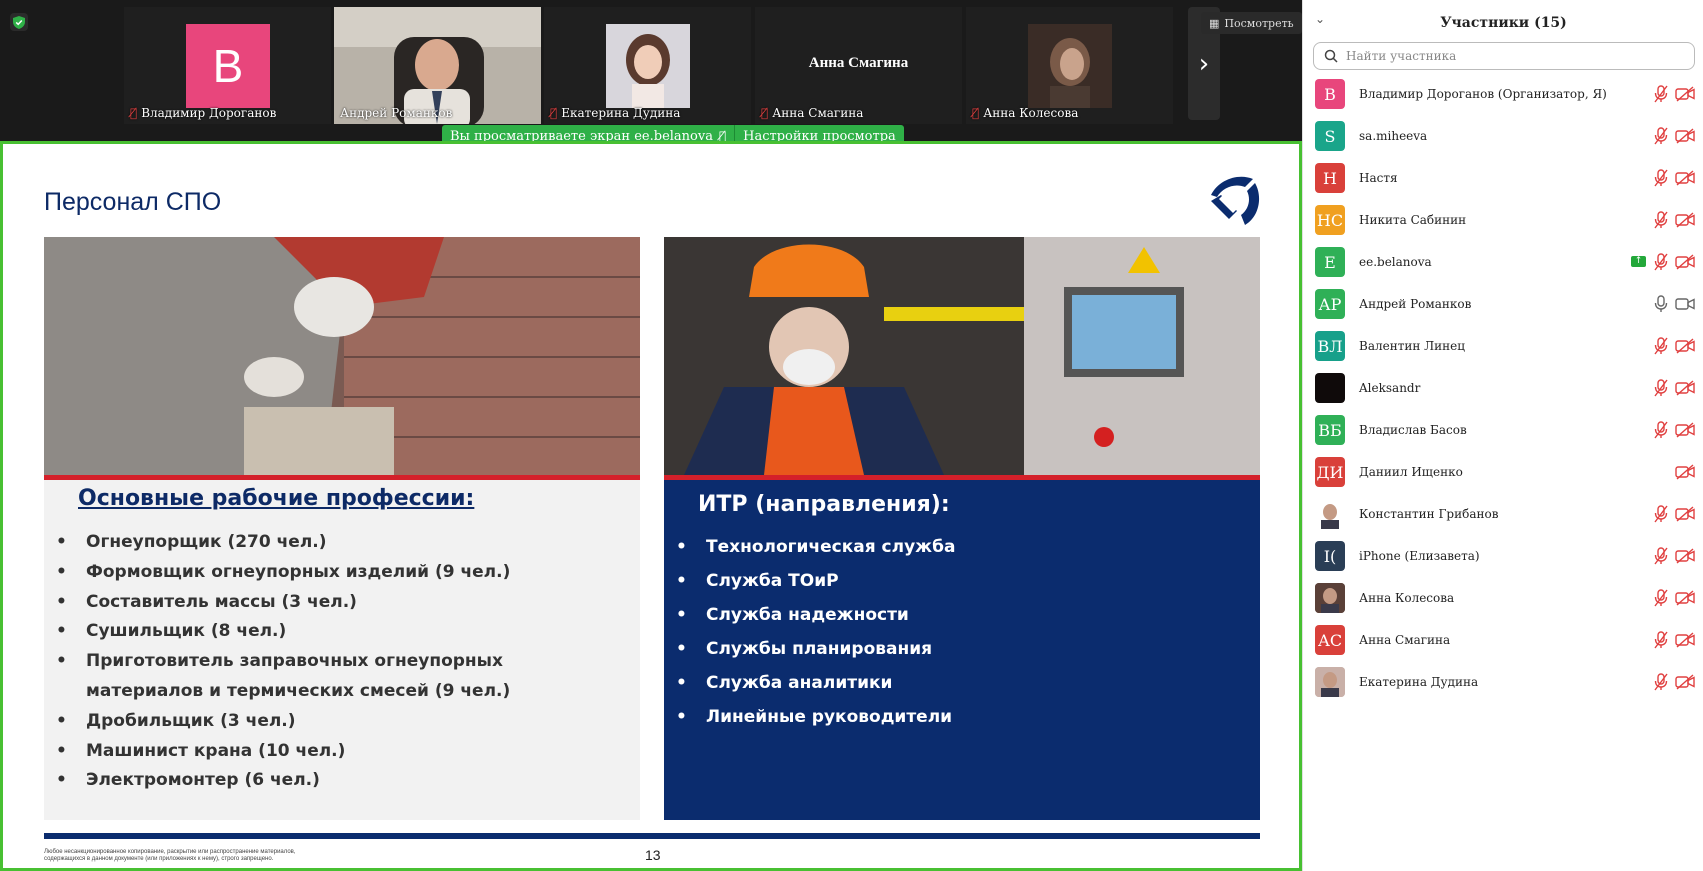 The image size is (1703, 871). What do you see at coordinates (203, 113) in the screenshot?
I see `tile-name-label: 🎙̸ Владимир Дороганов` at bounding box center [203, 113].